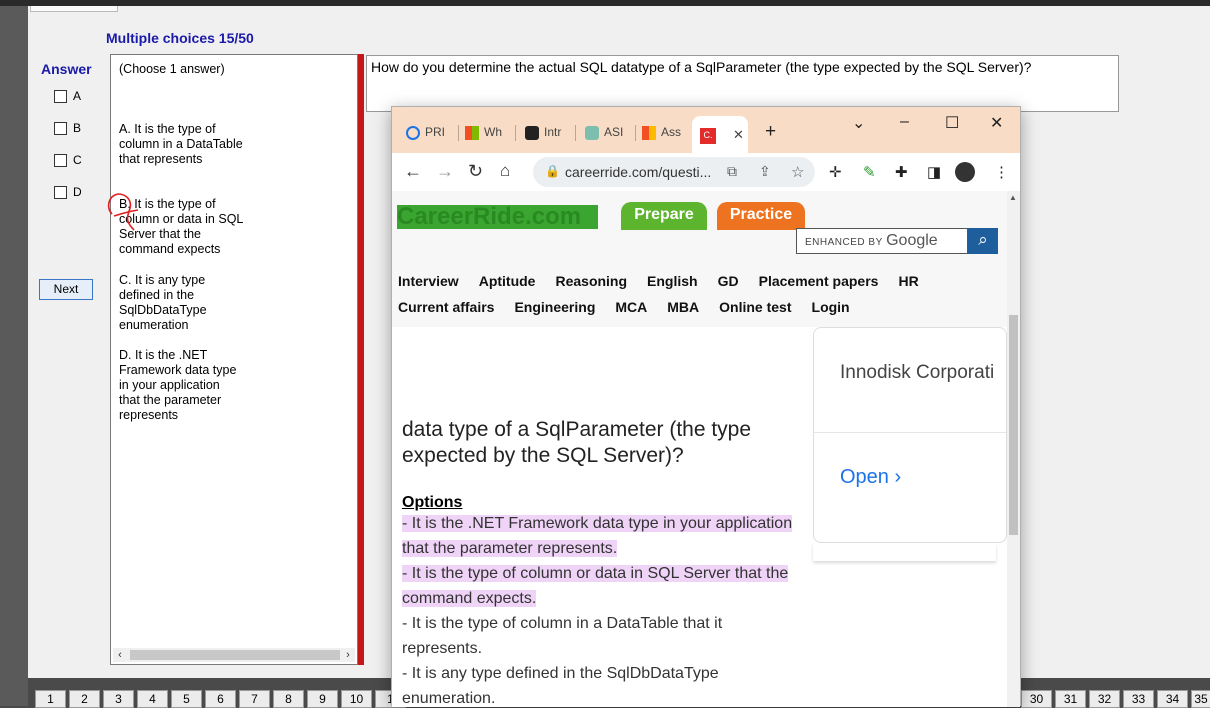  Describe the element at coordinates (908, 281) in the screenshot. I see `menu-hr: HR` at that location.